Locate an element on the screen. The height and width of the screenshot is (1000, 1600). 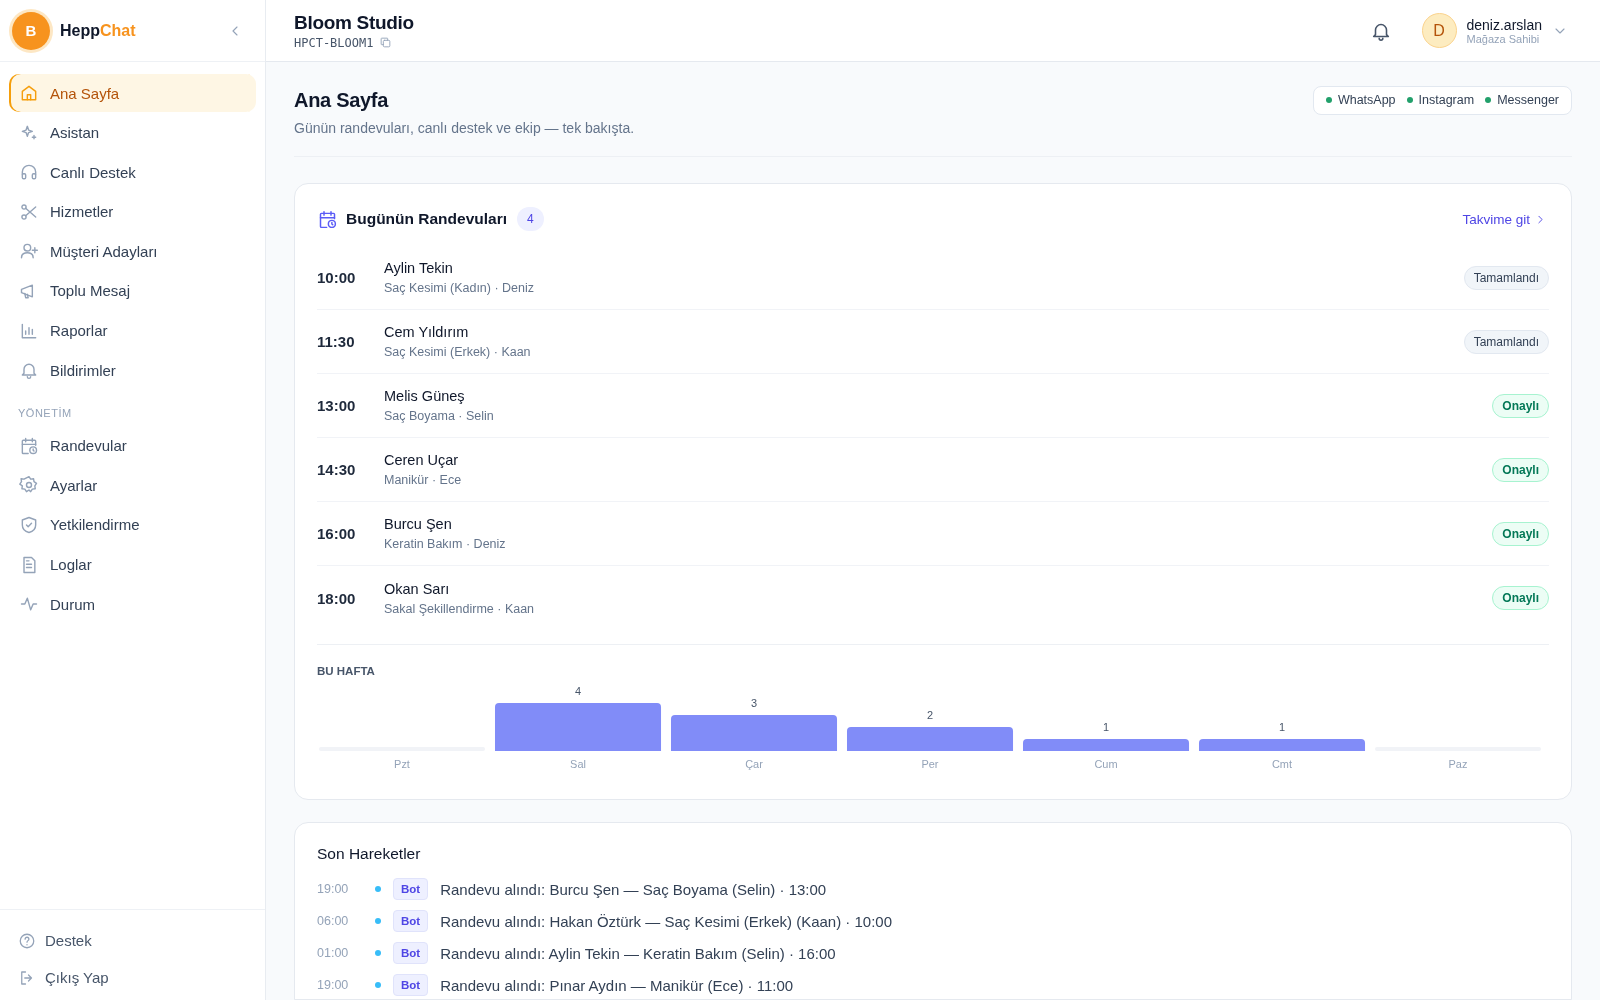
axis-label: Pzt is located at coordinates (402, 764).